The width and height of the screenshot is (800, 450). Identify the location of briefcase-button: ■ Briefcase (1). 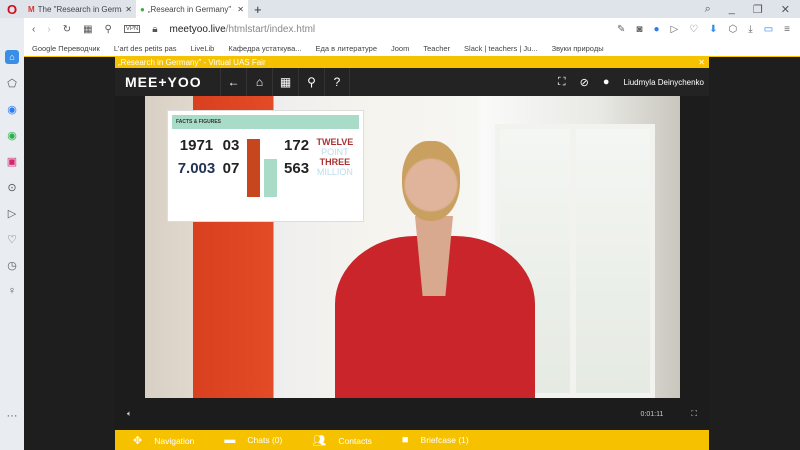
(435, 440).